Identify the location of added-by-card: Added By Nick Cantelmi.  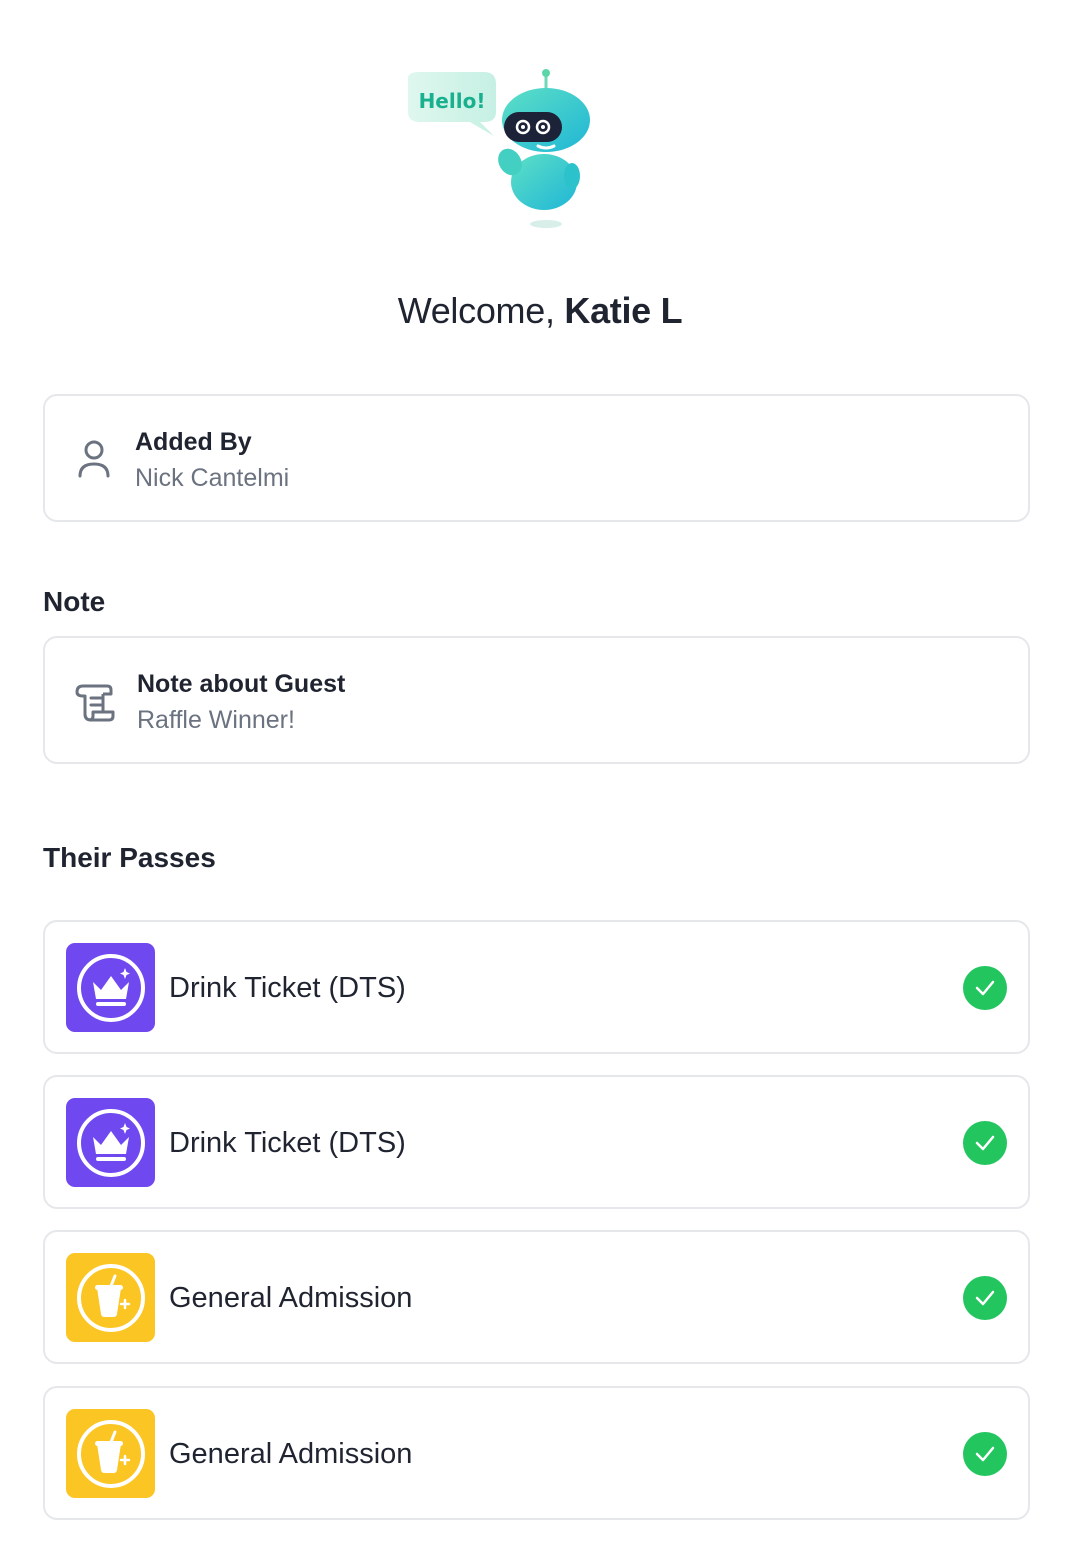
(536, 458).